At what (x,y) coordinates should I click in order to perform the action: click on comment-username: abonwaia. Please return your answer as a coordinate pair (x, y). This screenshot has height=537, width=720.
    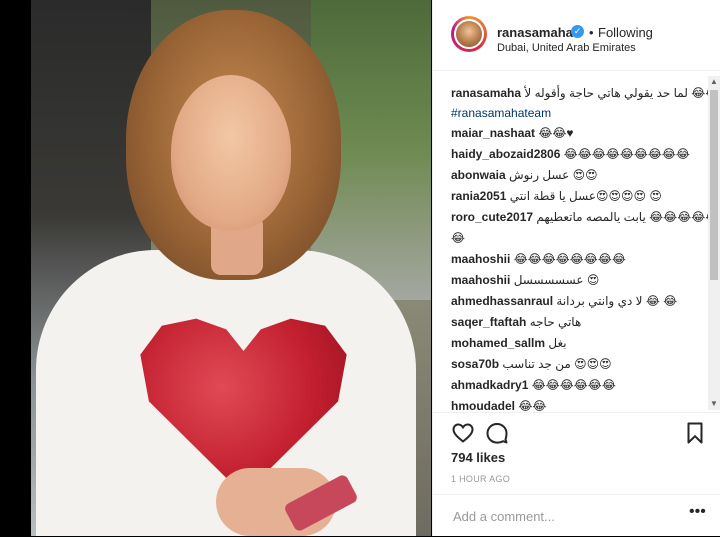
    Looking at the image, I should click on (478, 175).